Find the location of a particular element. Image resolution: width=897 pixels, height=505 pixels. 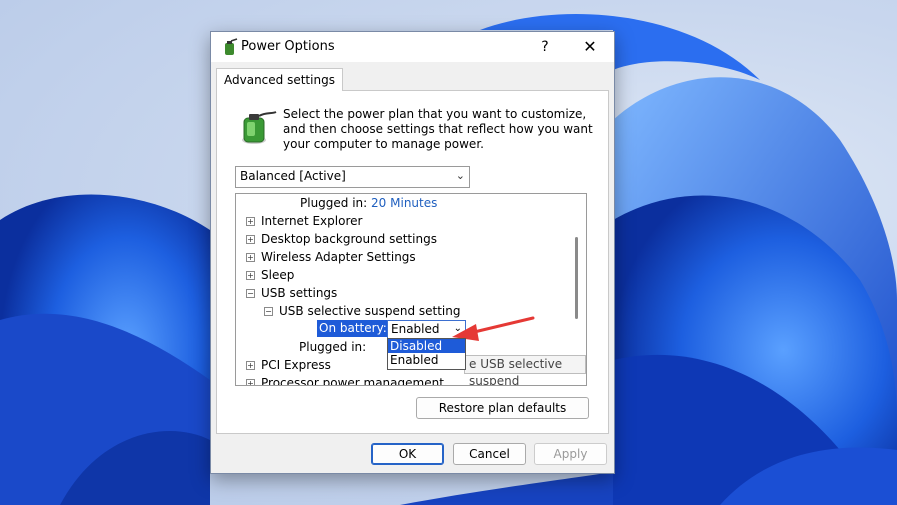

tree-item-label: Processor power management is located at coordinates (352, 381).